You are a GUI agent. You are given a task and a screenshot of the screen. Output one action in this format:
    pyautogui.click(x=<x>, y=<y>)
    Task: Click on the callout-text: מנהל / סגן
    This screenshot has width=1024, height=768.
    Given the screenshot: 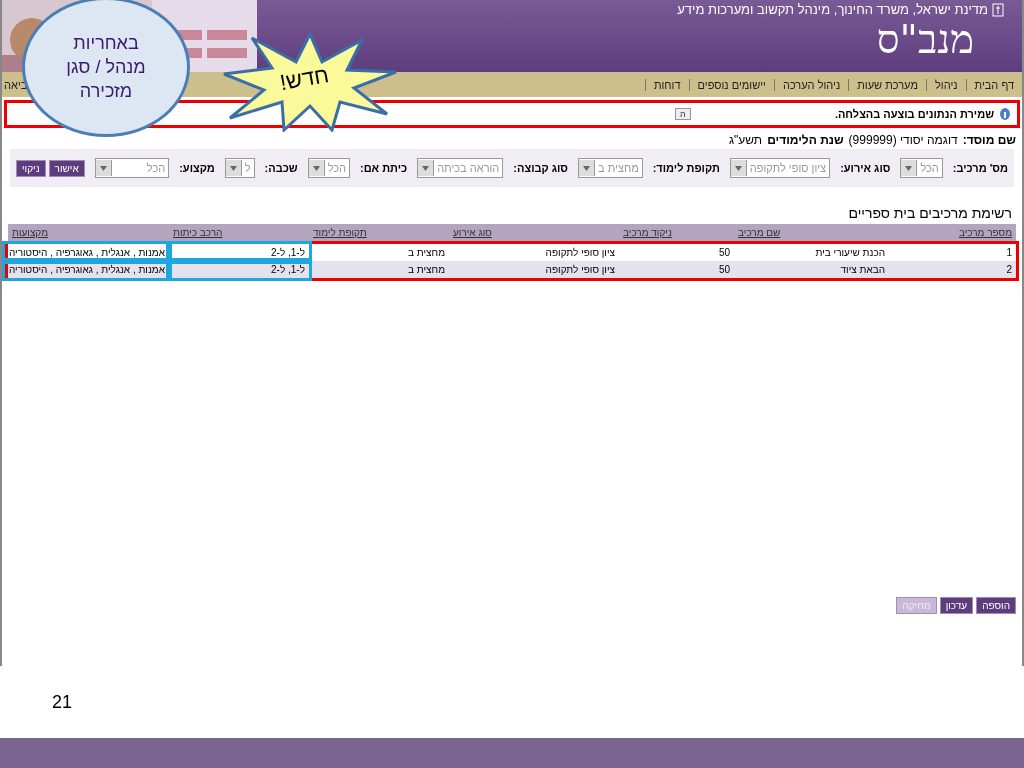 What is the action you would take?
    pyautogui.click(x=106, y=67)
    